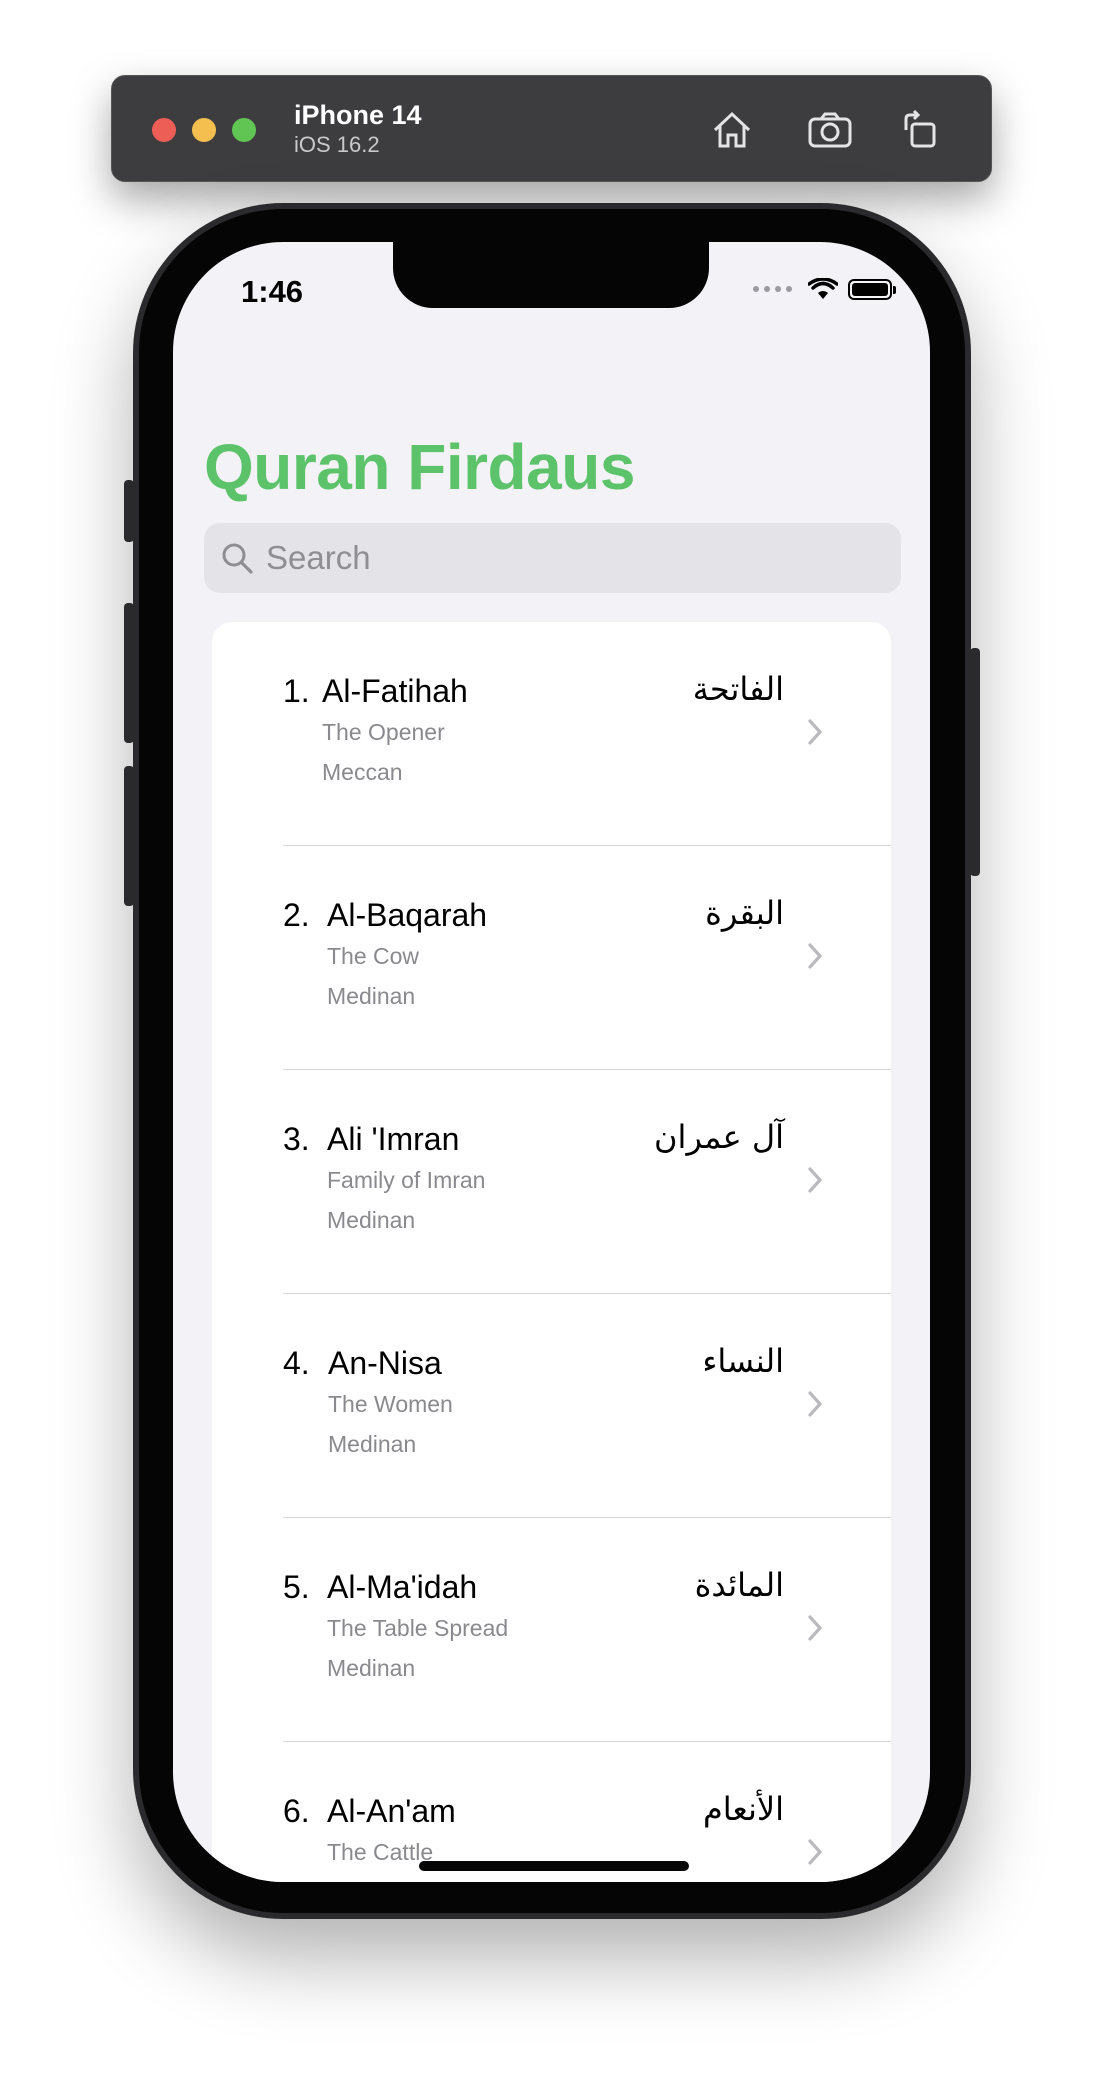 The height and width of the screenshot is (2074, 1102). Describe the element at coordinates (872, 289) in the screenshot. I see `battery-icon` at that location.